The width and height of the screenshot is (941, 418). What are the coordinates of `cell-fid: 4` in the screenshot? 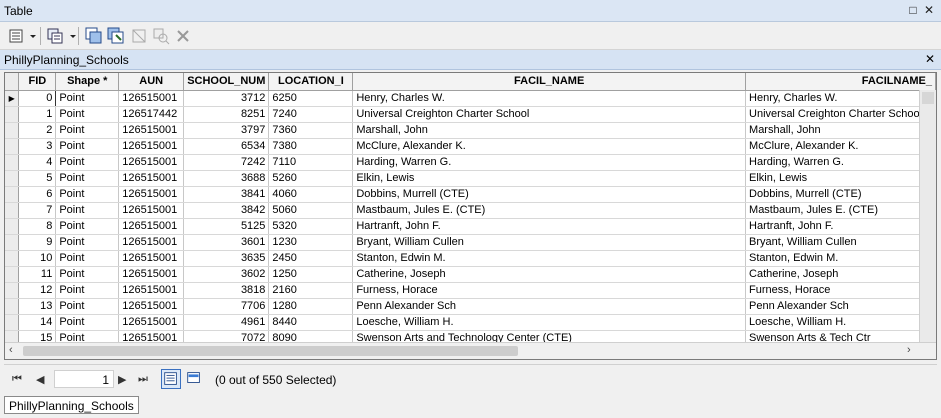 It's located at (37, 162).